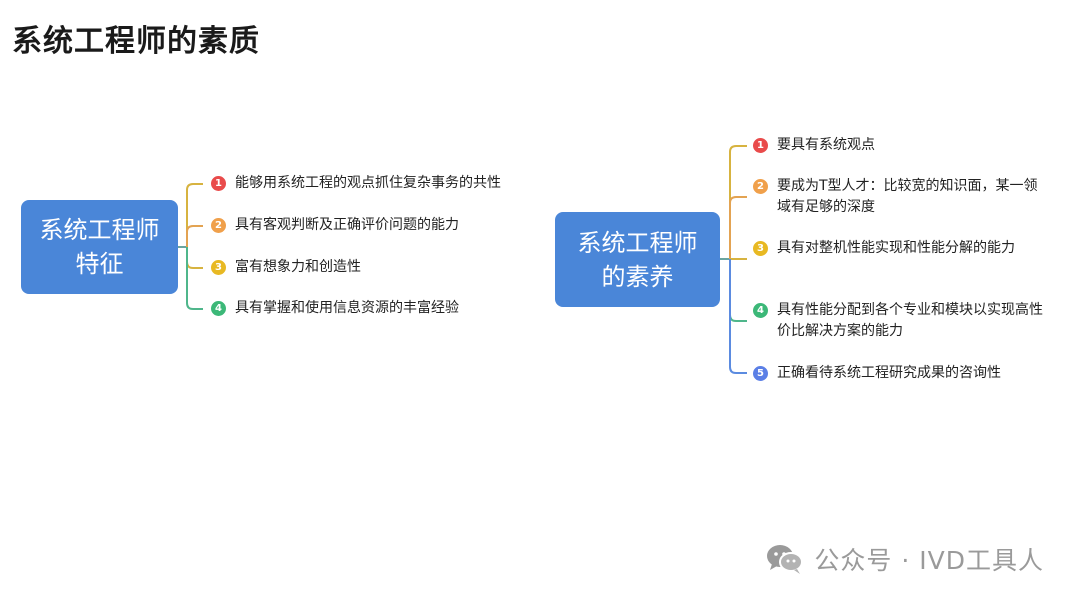  I want to click on item-text: 要具有系统观点, so click(826, 145).